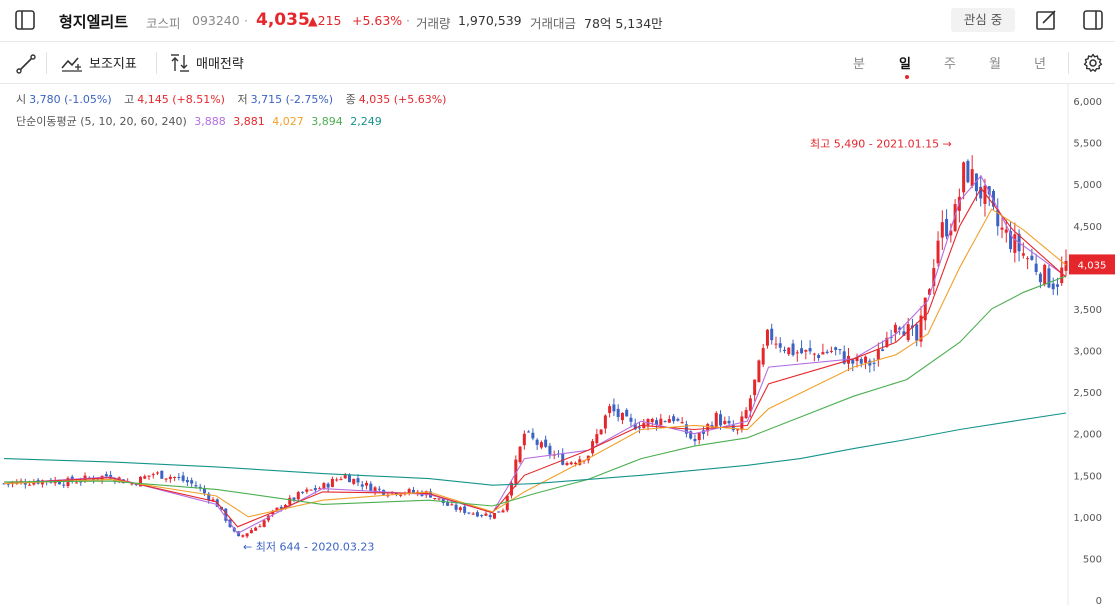 The height and width of the screenshot is (605, 1115). I want to click on high-annotation: 최고 5,490 - 2021.01.15 →, so click(881, 143).